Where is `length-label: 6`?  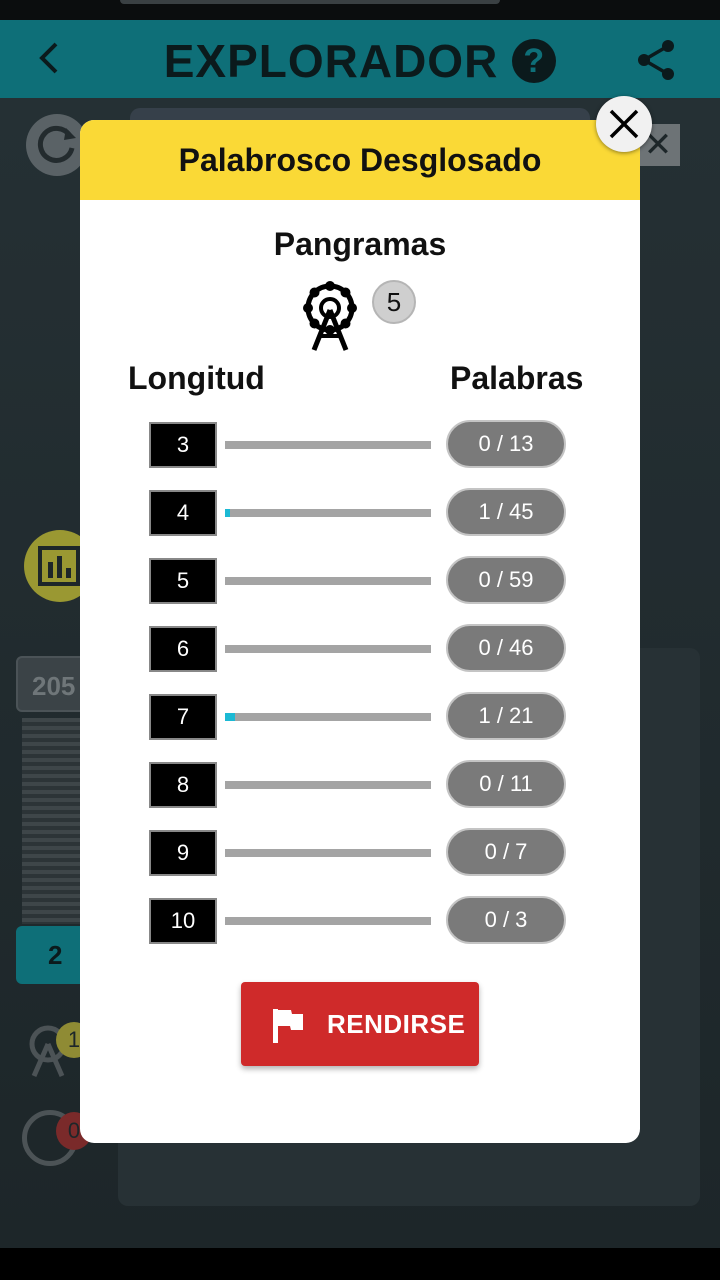
length-label: 6 is located at coordinates (183, 649).